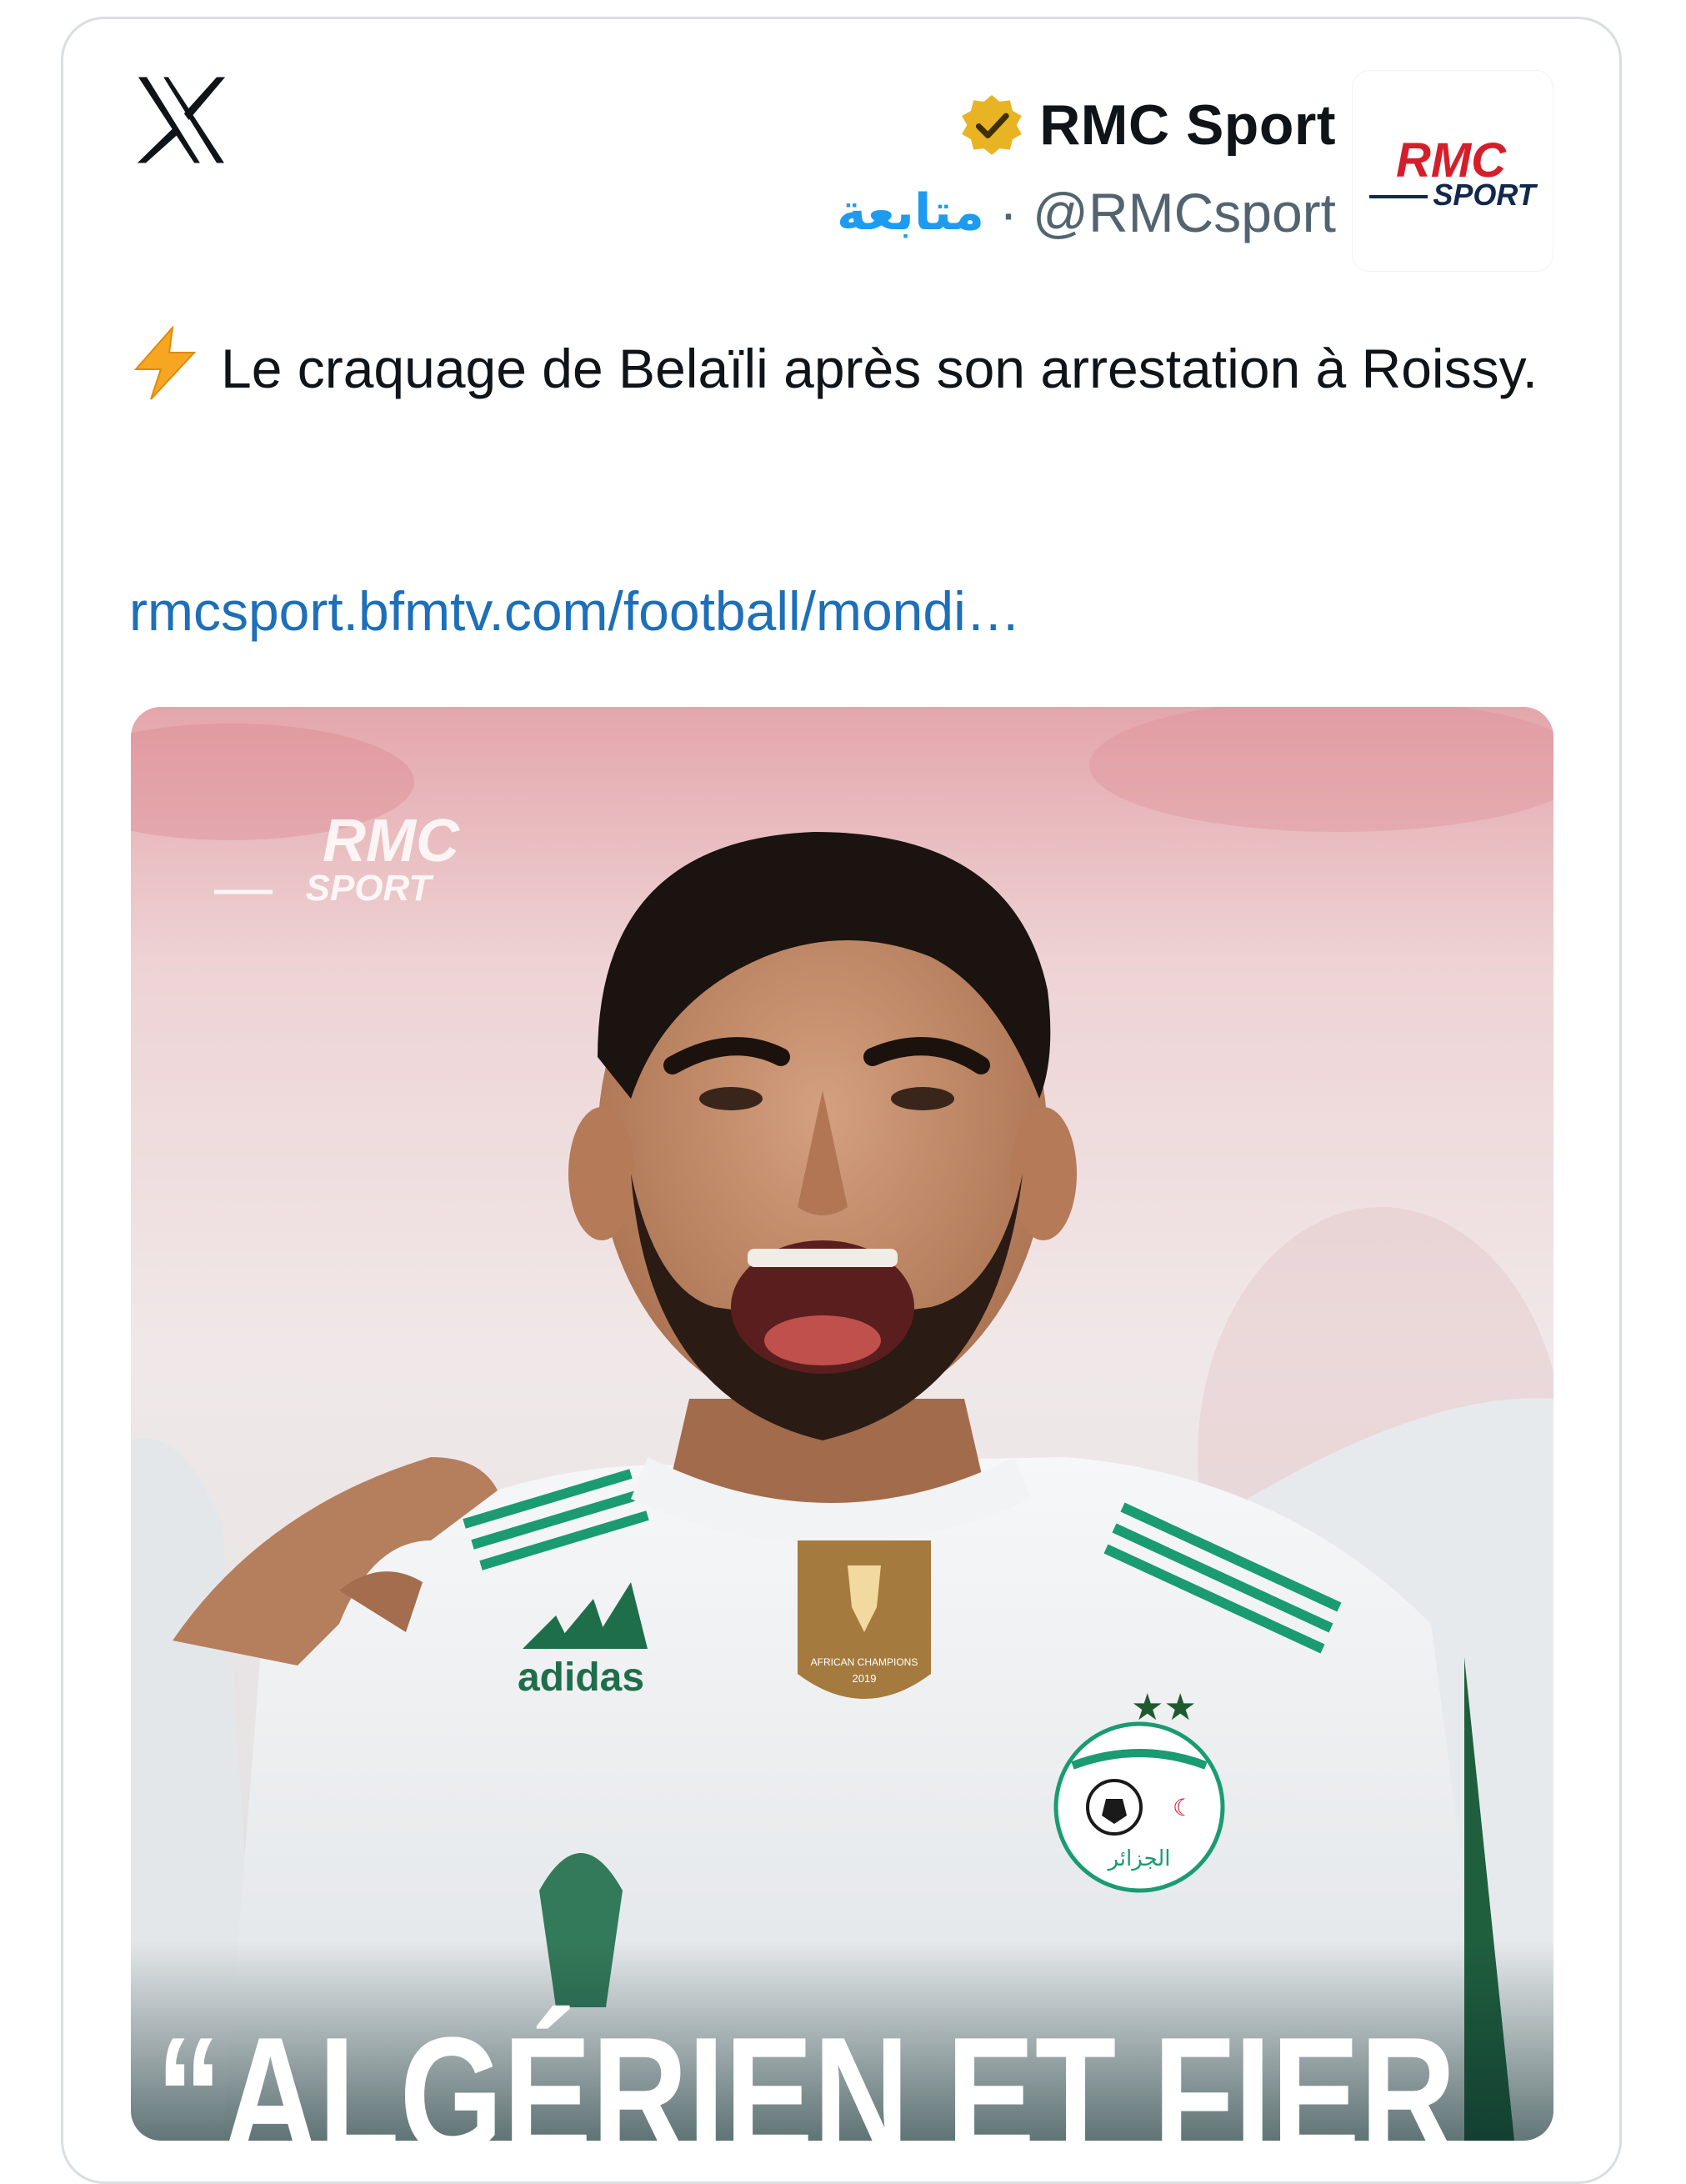 This screenshot has height=2184, width=1686. What do you see at coordinates (992, 125) in the screenshot?
I see `verified-badge-icon` at bounding box center [992, 125].